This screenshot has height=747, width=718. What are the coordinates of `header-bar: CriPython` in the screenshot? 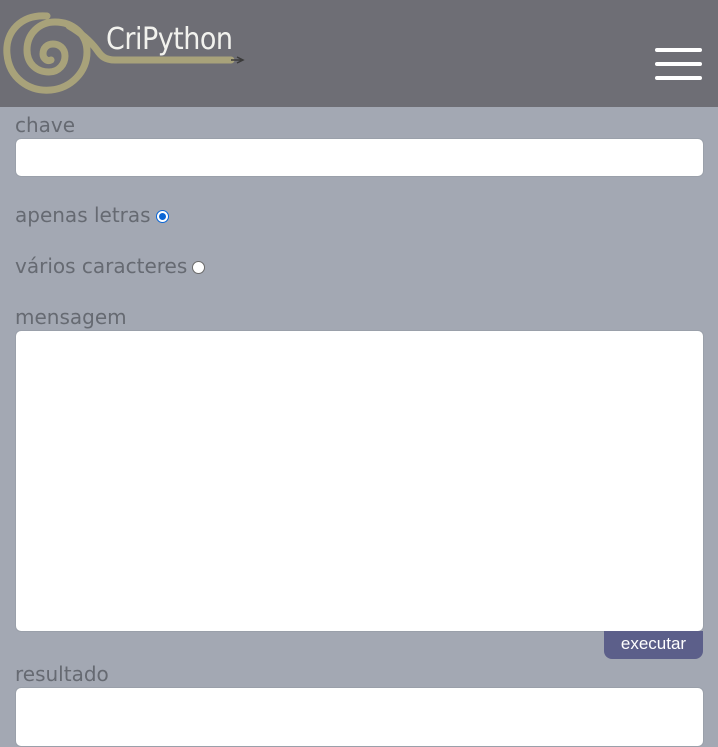 It's located at (359, 53).